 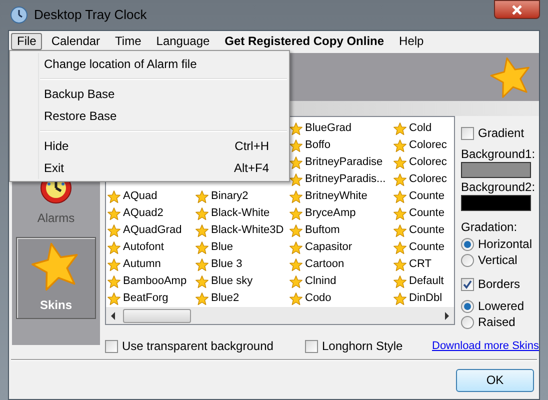 I want to click on checkbox-label: Gradient, so click(x=501, y=133).